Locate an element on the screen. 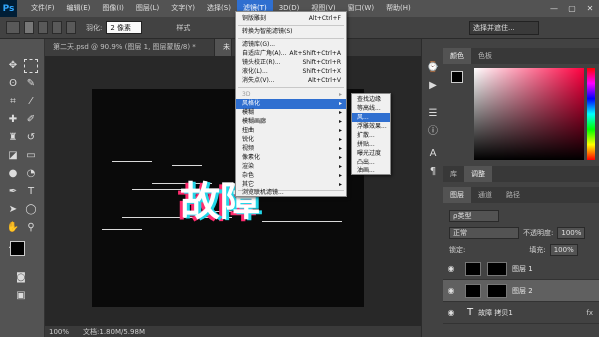 The image size is (599, 337). actions-panel-icon: ▶ is located at coordinates (433, 86).